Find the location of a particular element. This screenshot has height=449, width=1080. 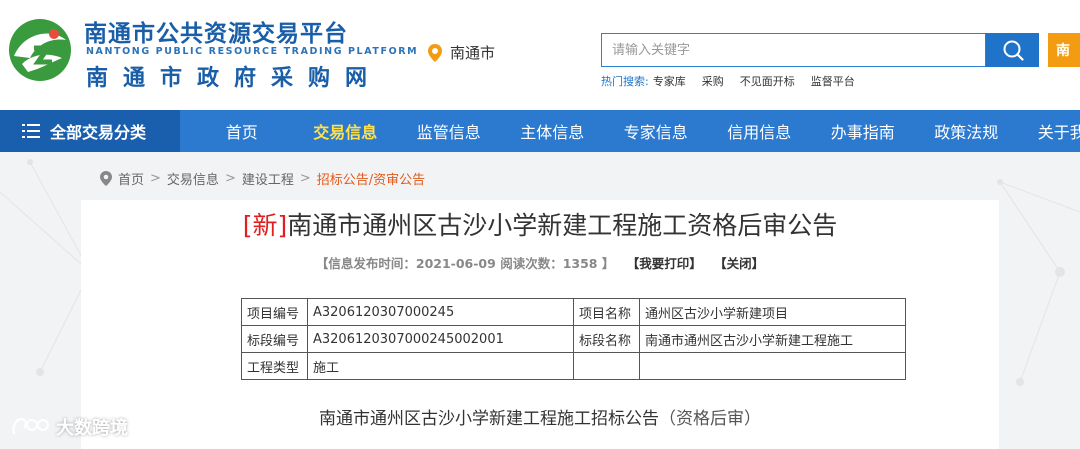

table-value: 施工 is located at coordinates (440, 366).